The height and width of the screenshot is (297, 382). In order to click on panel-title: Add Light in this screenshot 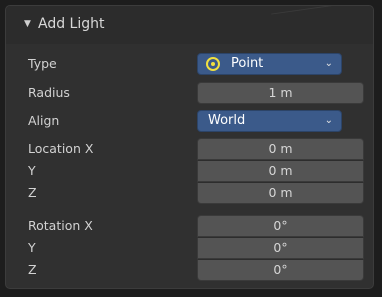, I will do `click(71, 24)`.